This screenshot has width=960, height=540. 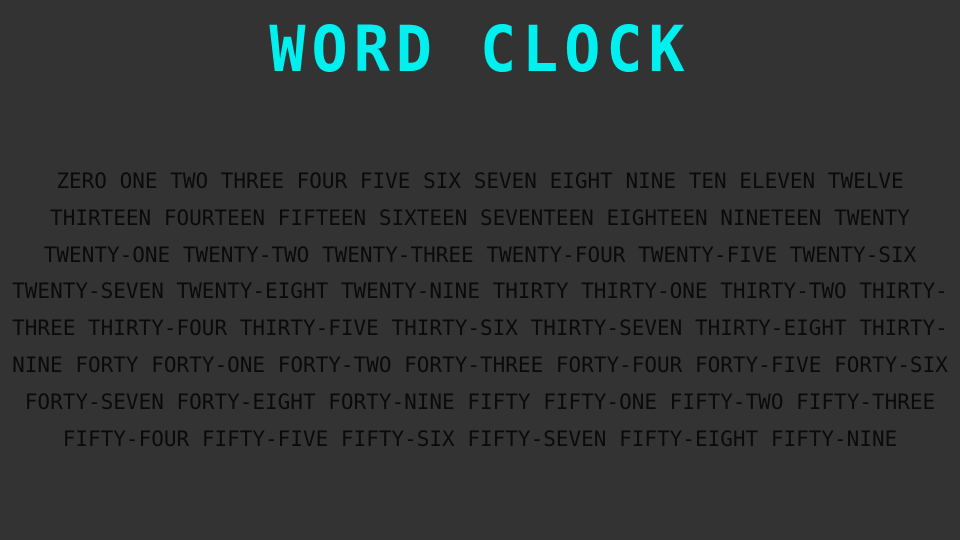 What do you see at coordinates (474, 364) in the screenshot?
I see `word-item: FORTY-THREE` at bounding box center [474, 364].